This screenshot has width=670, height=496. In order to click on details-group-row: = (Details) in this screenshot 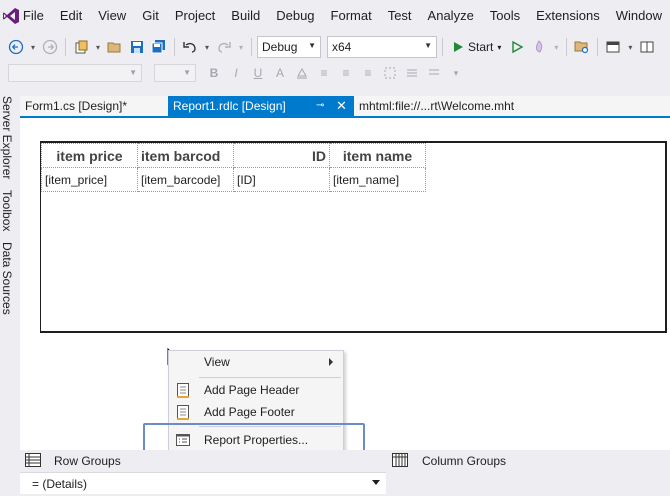, I will do `click(203, 483)`.